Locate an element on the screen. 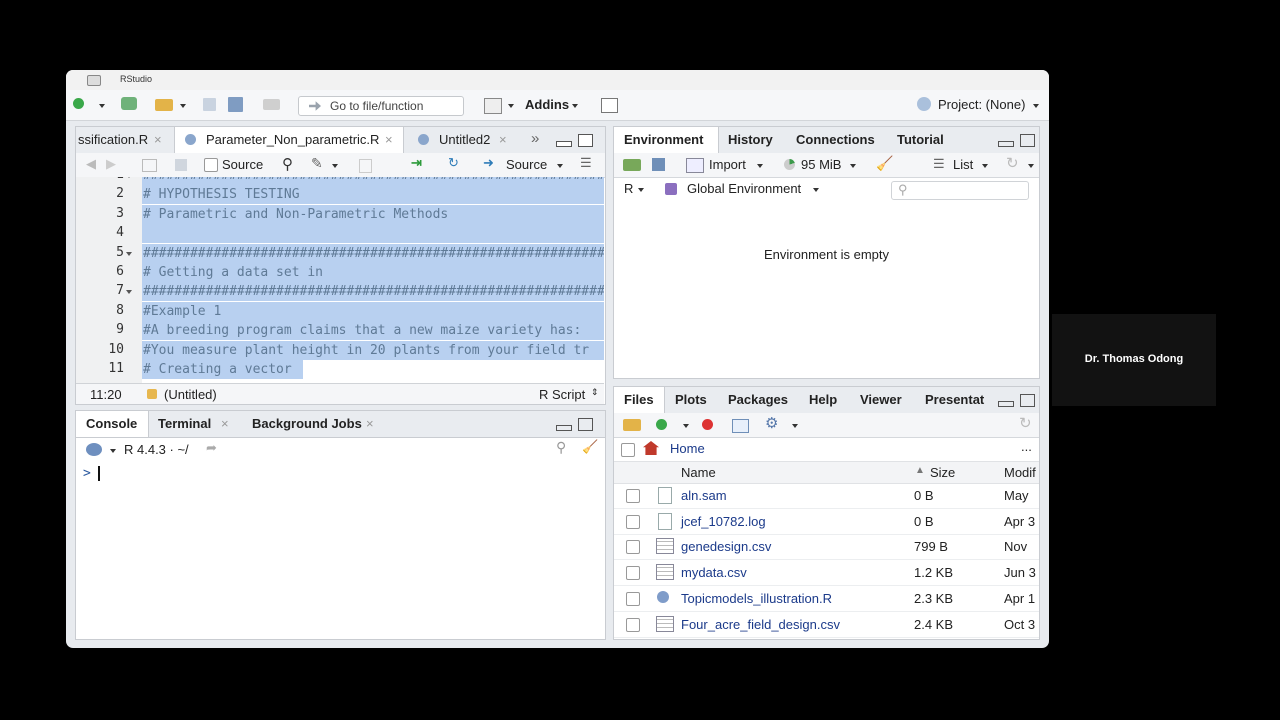 This screenshot has width=1280, height=720. code-line: # Creating a vector is located at coordinates (222, 369).